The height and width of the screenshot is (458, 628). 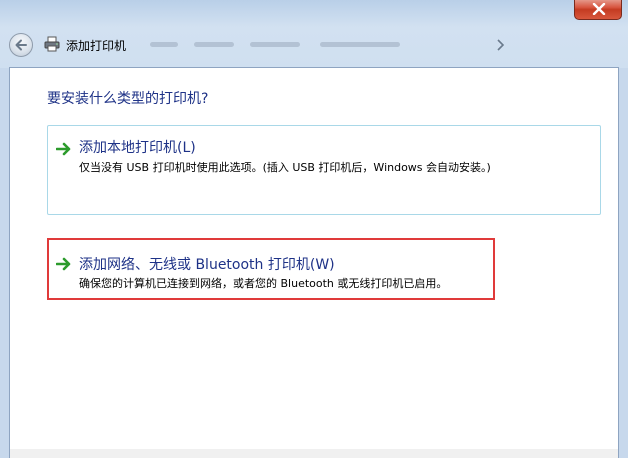 I want to click on close-button, so click(x=598, y=10).